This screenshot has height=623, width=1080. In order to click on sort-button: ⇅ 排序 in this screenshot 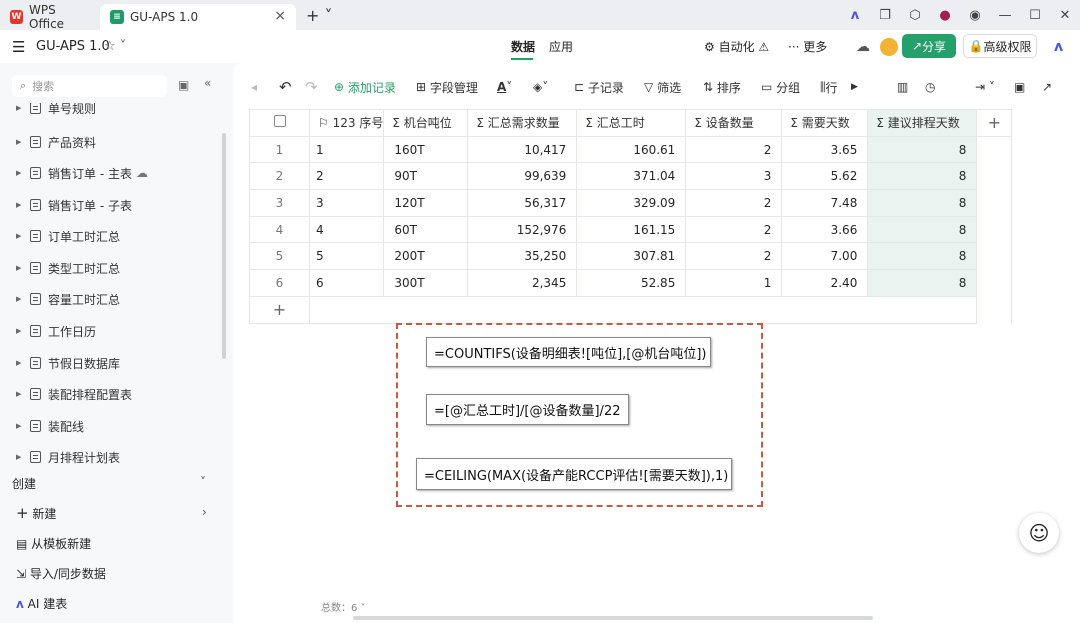, I will do `click(722, 87)`.